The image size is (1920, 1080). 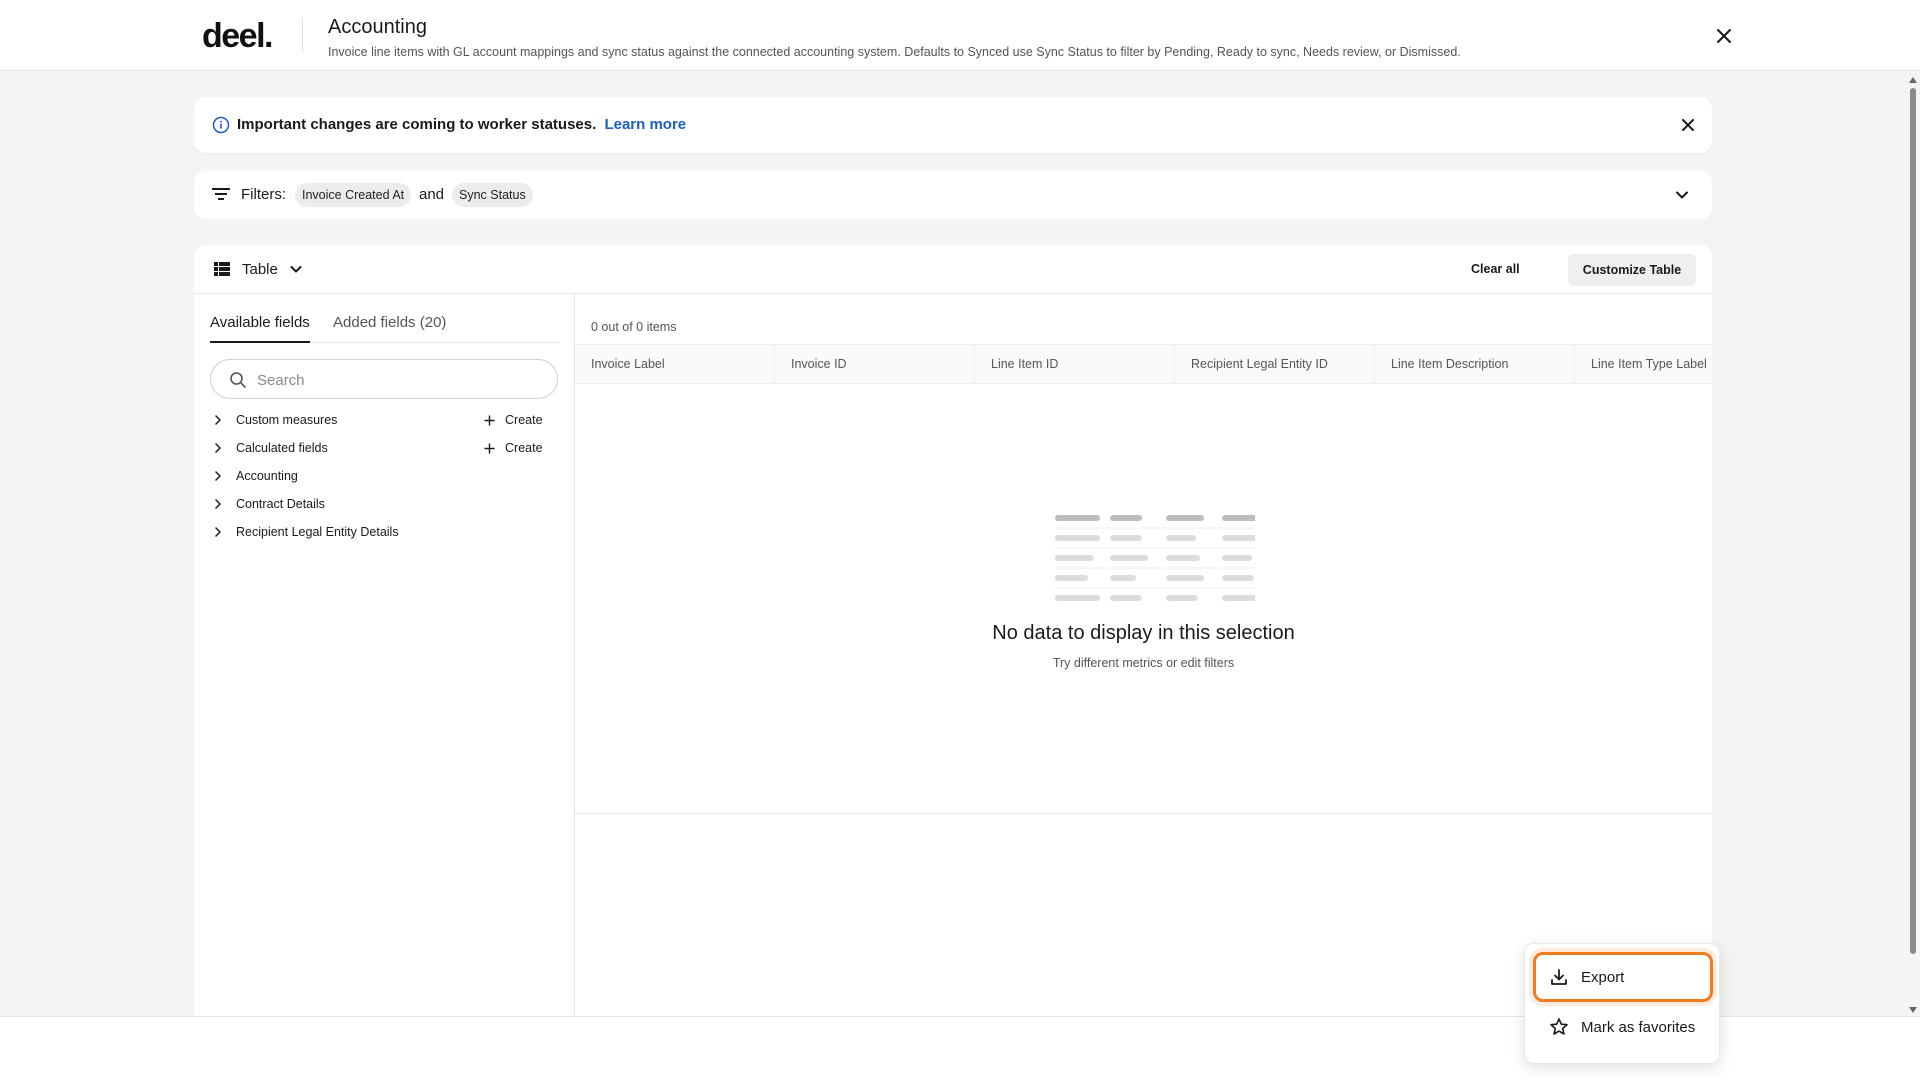 I want to click on tree-item-contract-details: Contract Details, so click(x=384, y=504).